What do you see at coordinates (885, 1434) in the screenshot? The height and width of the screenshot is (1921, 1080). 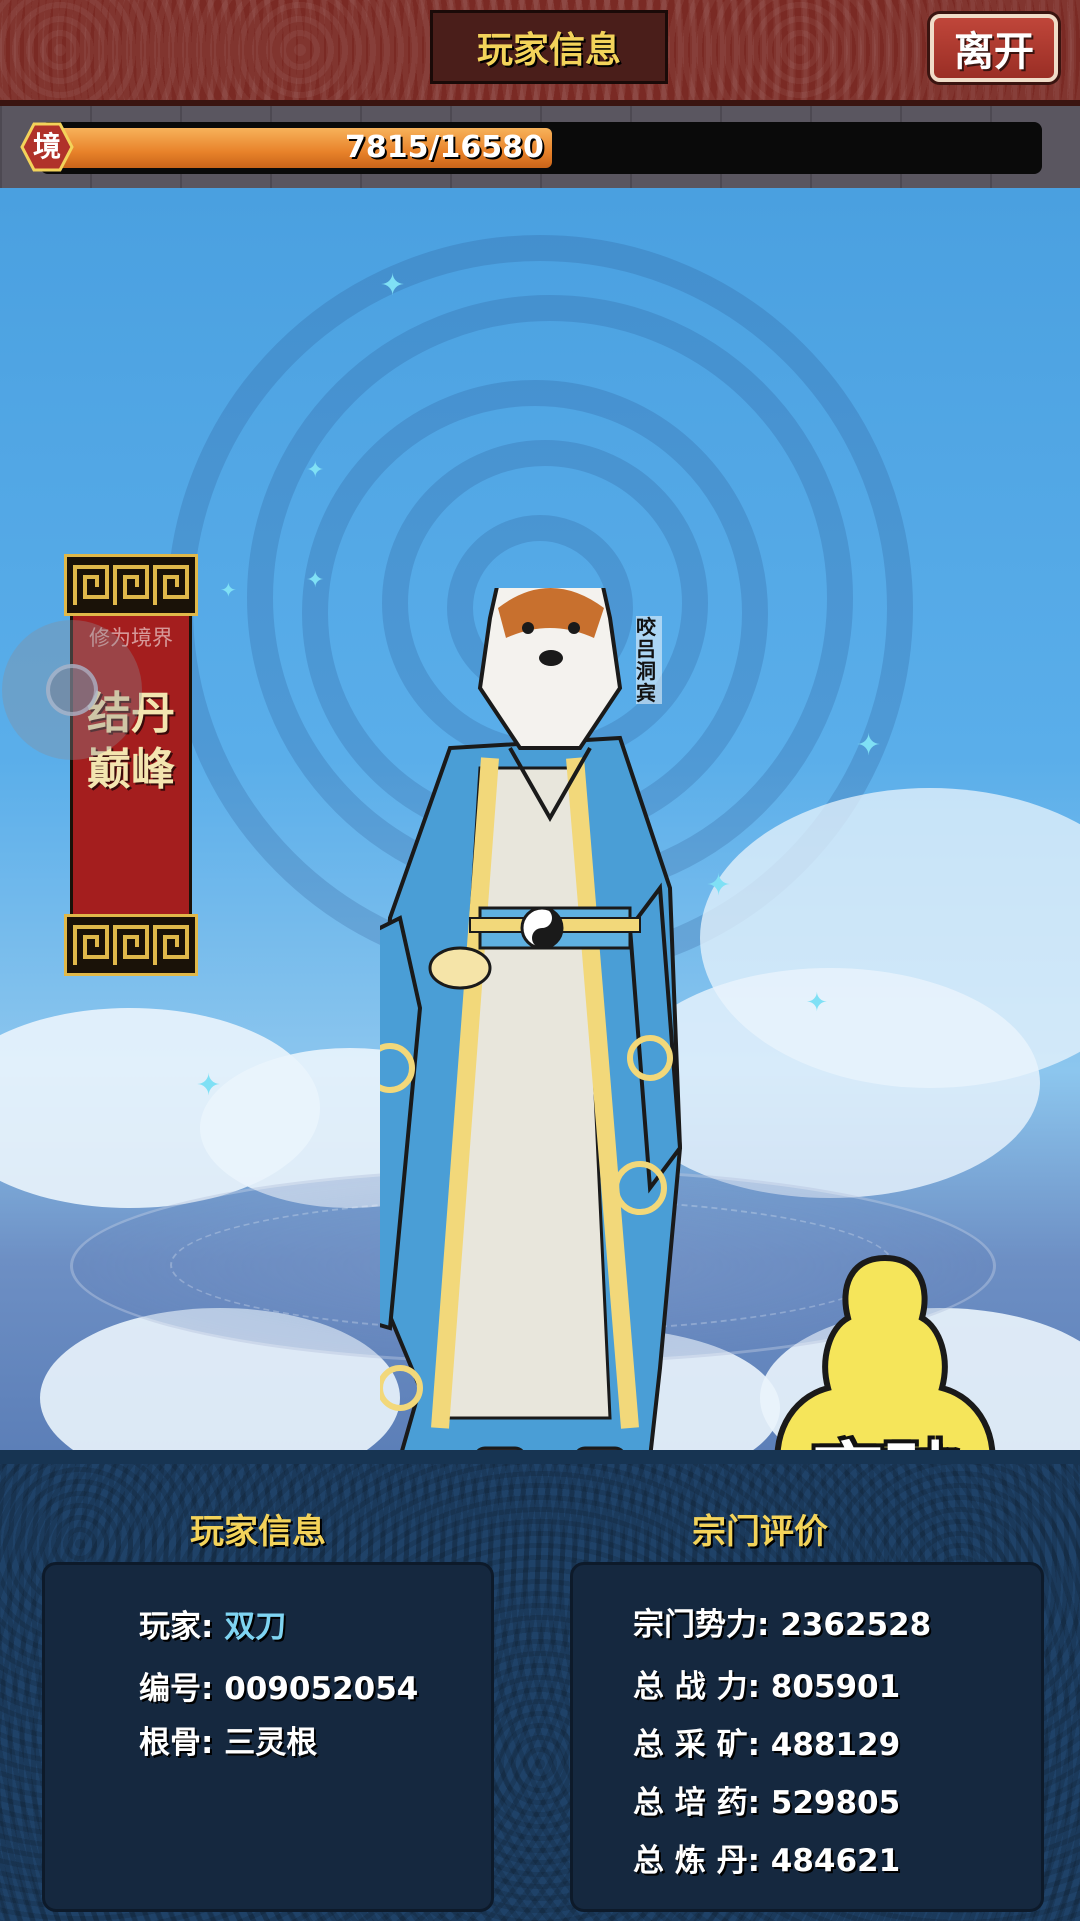 I see `breakthrough-label: 突破` at bounding box center [885, 1434].